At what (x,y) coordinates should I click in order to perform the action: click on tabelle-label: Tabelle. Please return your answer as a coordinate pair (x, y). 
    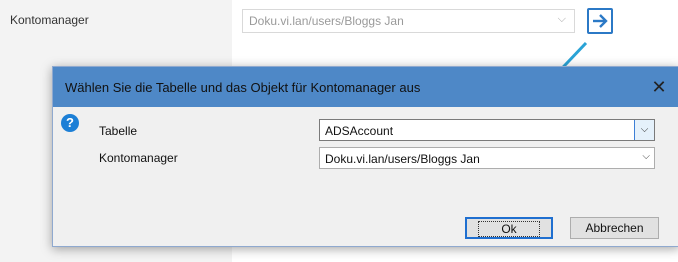
    Looking at the image, I should click on (118, 131).